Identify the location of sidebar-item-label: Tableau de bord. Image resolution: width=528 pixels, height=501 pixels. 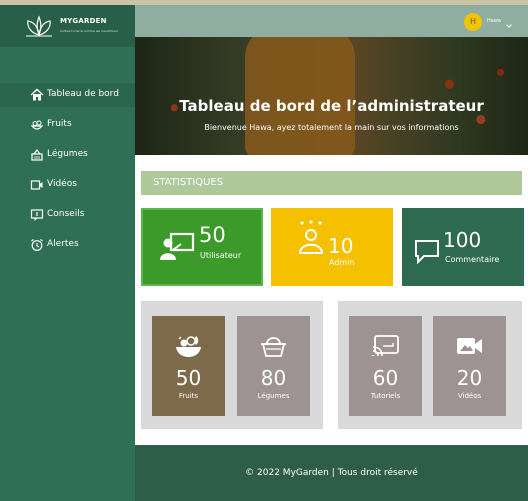
(83, 94).